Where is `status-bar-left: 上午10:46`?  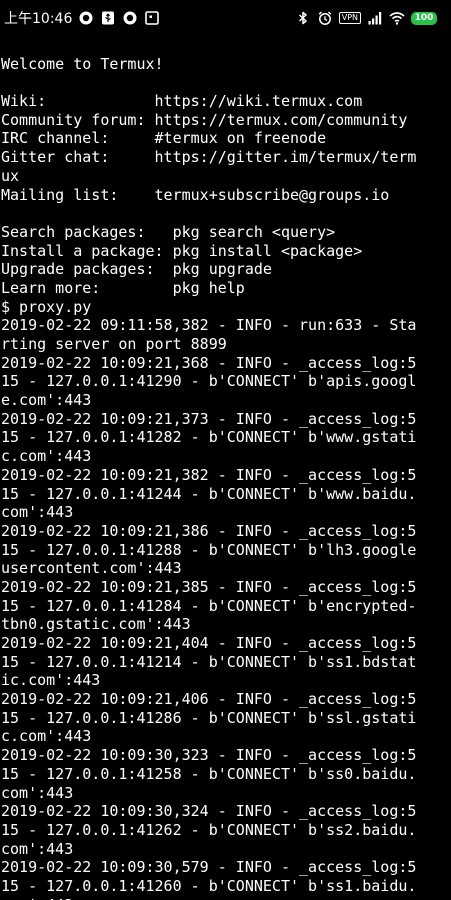
status-bar-left: 上午10:46 is located at coordinates (82, 18).